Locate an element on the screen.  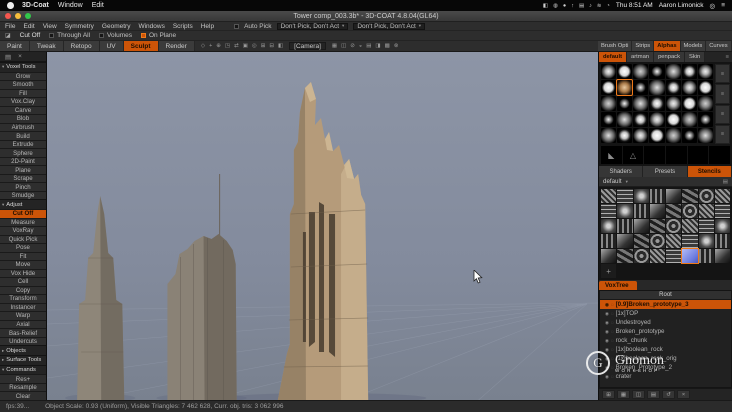
viewport-tool-icon: ▩ is located at coordinates (387, 46).